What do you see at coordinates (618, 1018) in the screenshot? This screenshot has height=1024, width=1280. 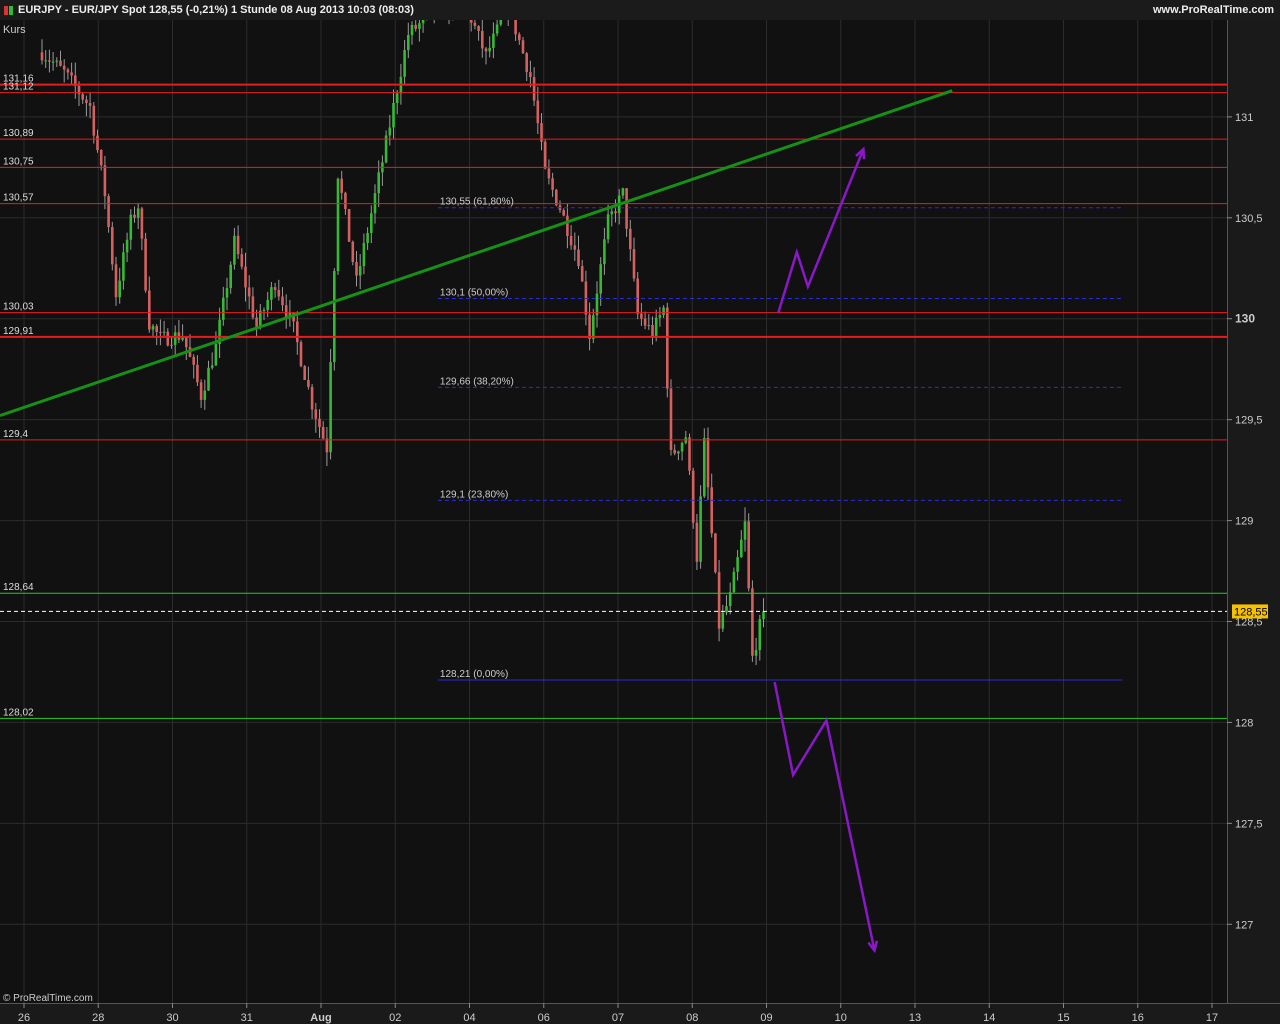 I see `time-tick-label: 07` at bounding box center [618, 1018].